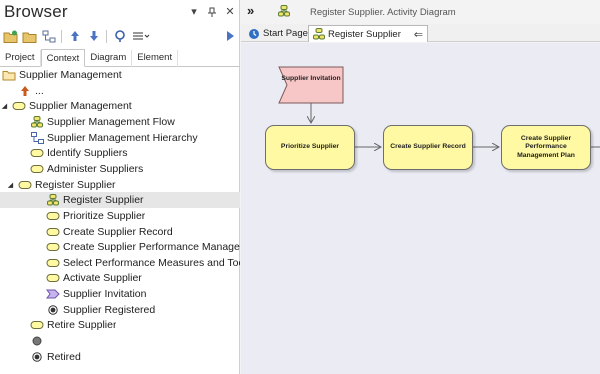 The width and height of the screenshot is (600, 374). I want to click on tab-context: Context, so click(63, 58).